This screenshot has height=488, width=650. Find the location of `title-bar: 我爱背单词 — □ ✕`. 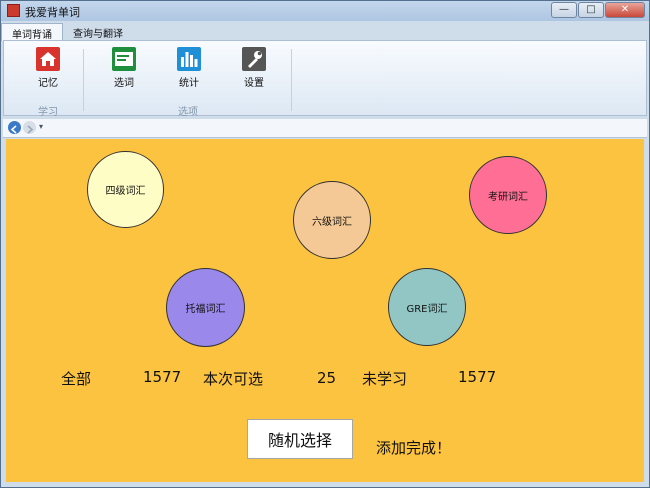

title-bar: 我爱背单词 — □ ✕ is located at coordinates (325, 11).